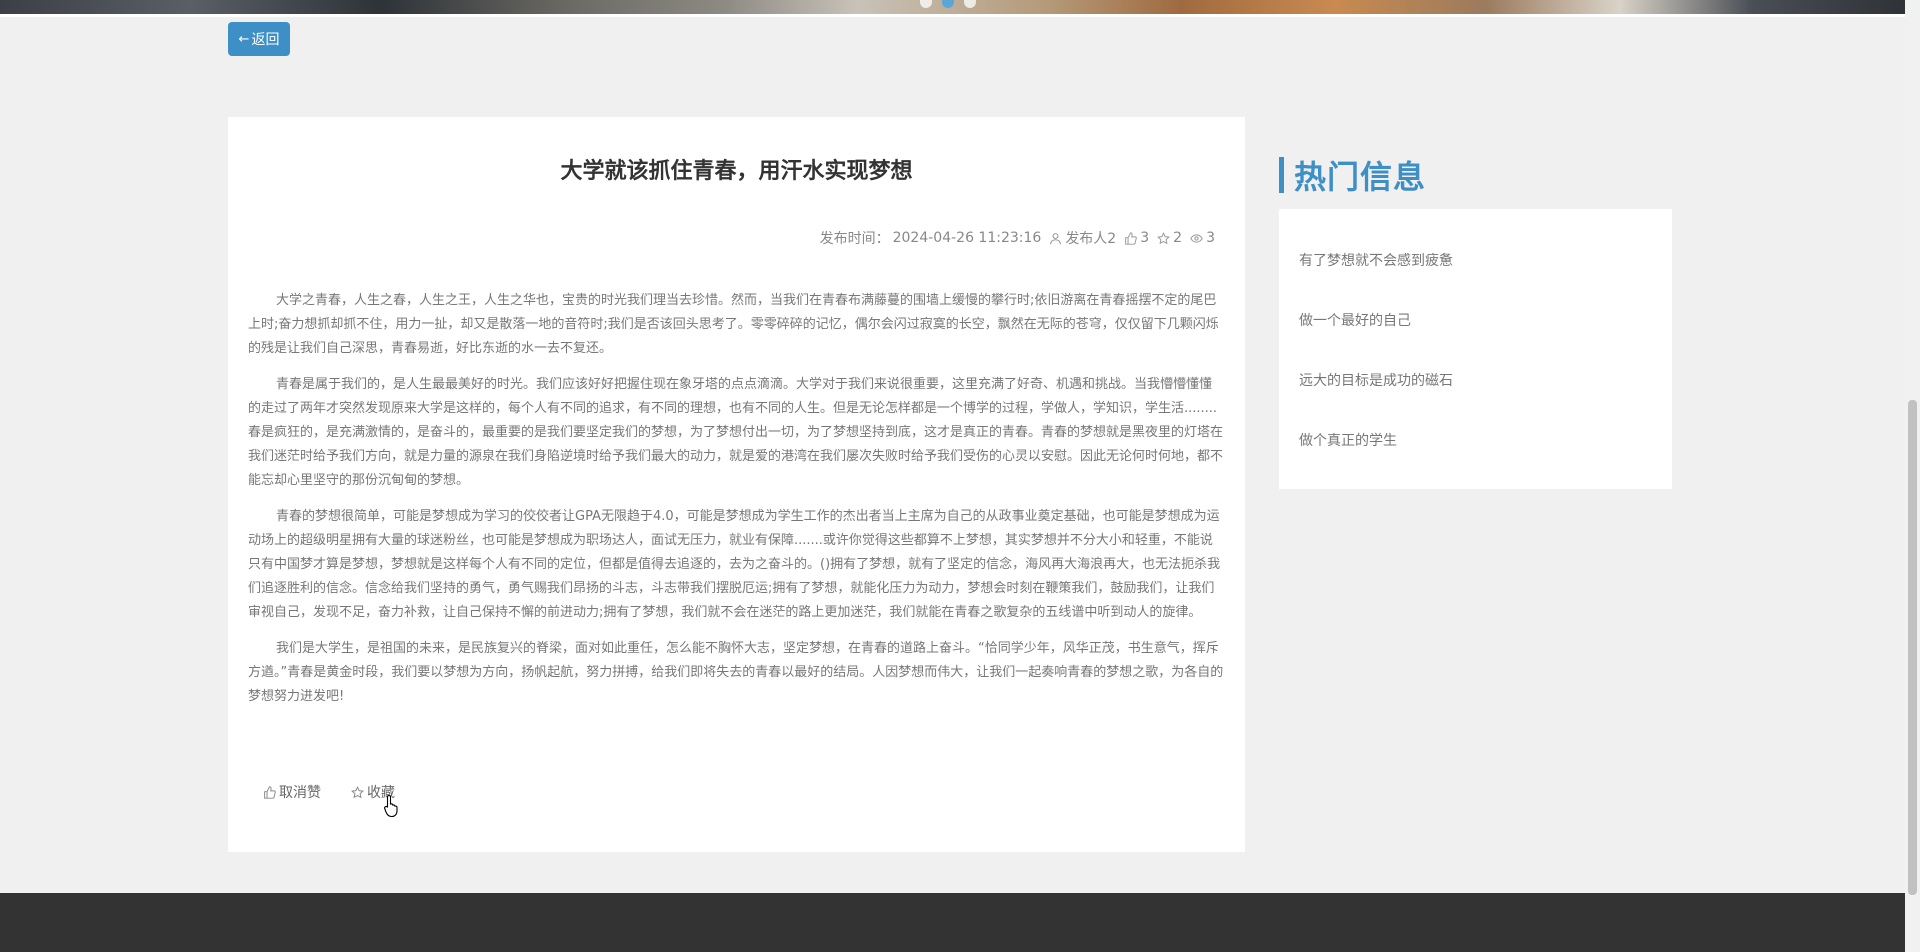  Describe the element at coordinates (952, 922) in the screenshot. I see `page-footer` at that location.